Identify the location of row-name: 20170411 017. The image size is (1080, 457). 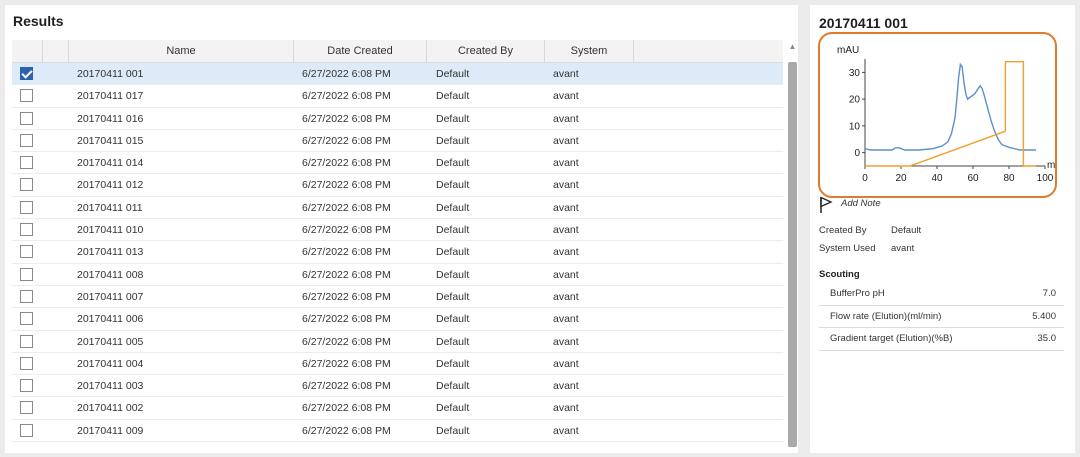
(110, 96).